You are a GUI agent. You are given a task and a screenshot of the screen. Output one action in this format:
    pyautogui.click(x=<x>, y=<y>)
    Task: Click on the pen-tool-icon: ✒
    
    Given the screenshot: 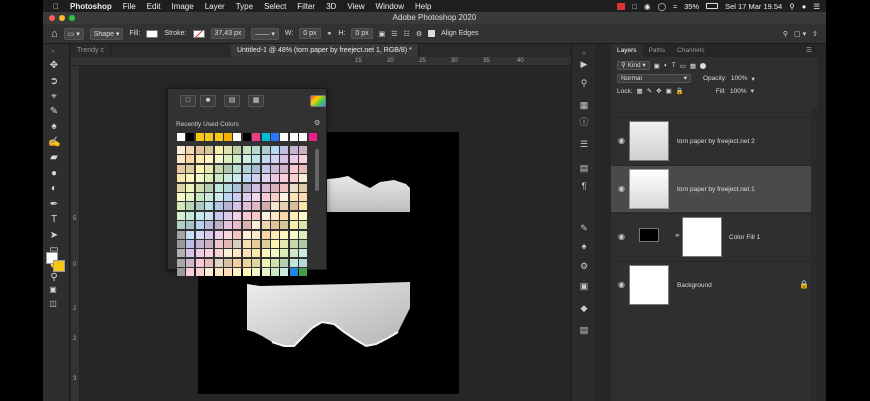 What is the action you would take?
    pyautogui.click(x=54, y=205)
    